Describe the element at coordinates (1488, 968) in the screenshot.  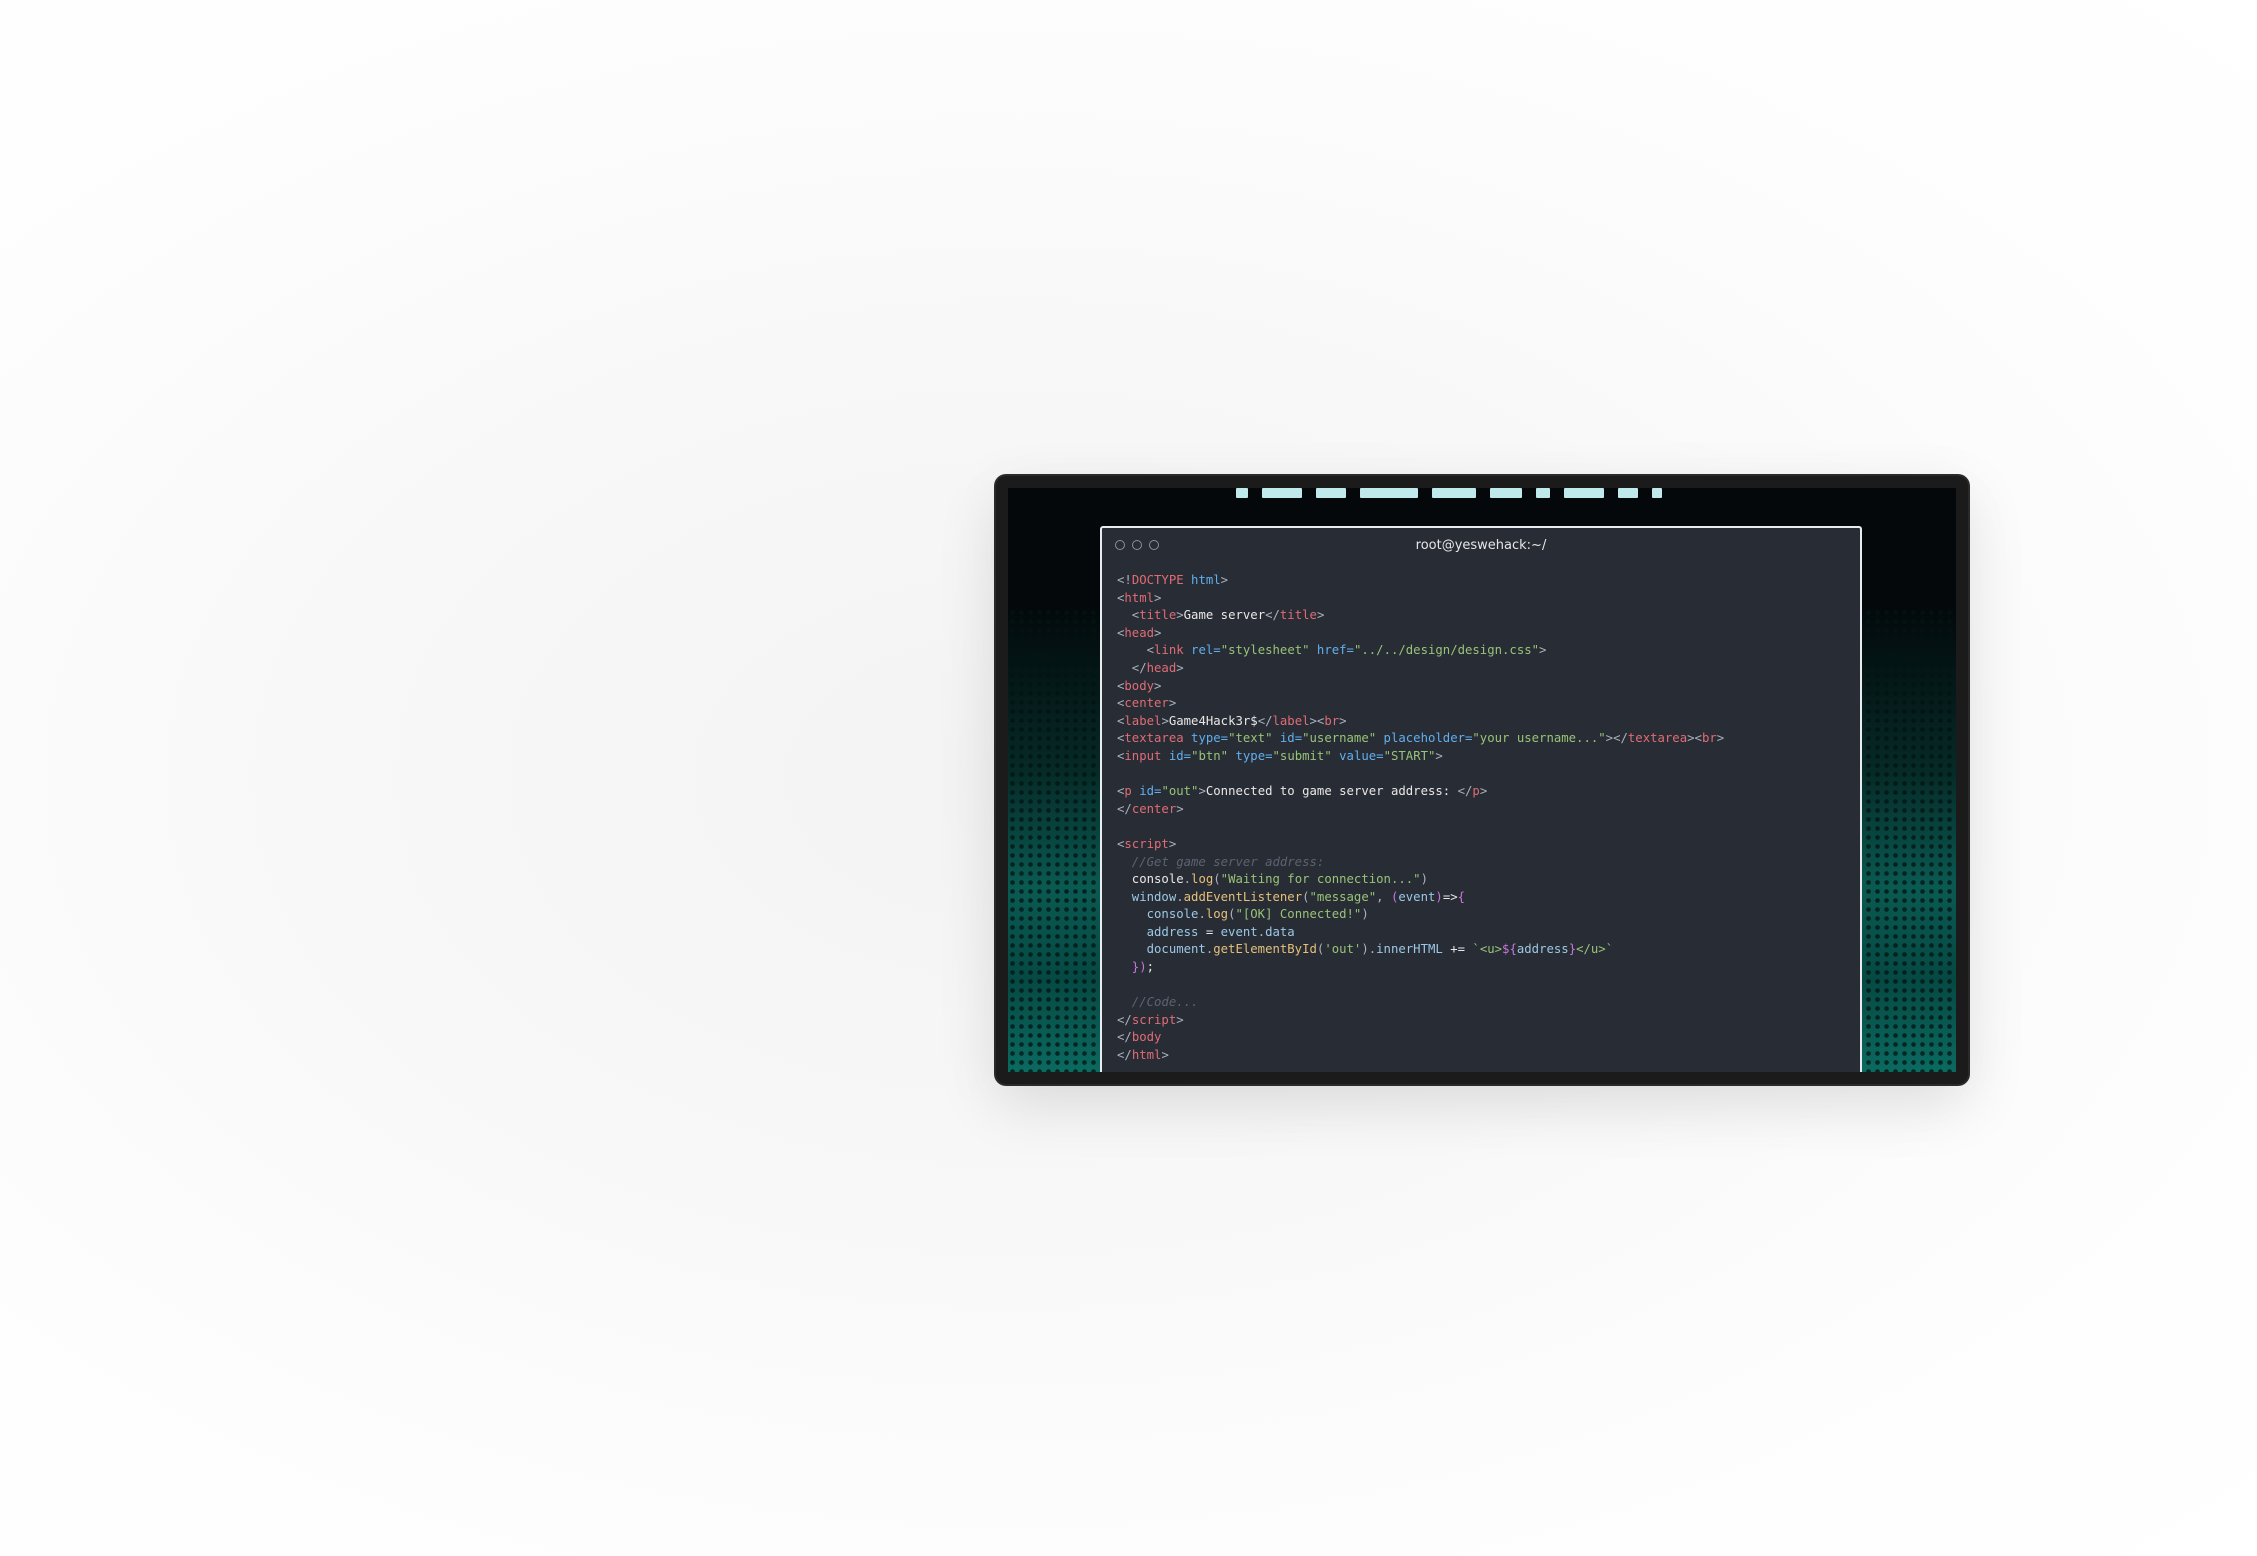
I see `code-line: });` at that location.